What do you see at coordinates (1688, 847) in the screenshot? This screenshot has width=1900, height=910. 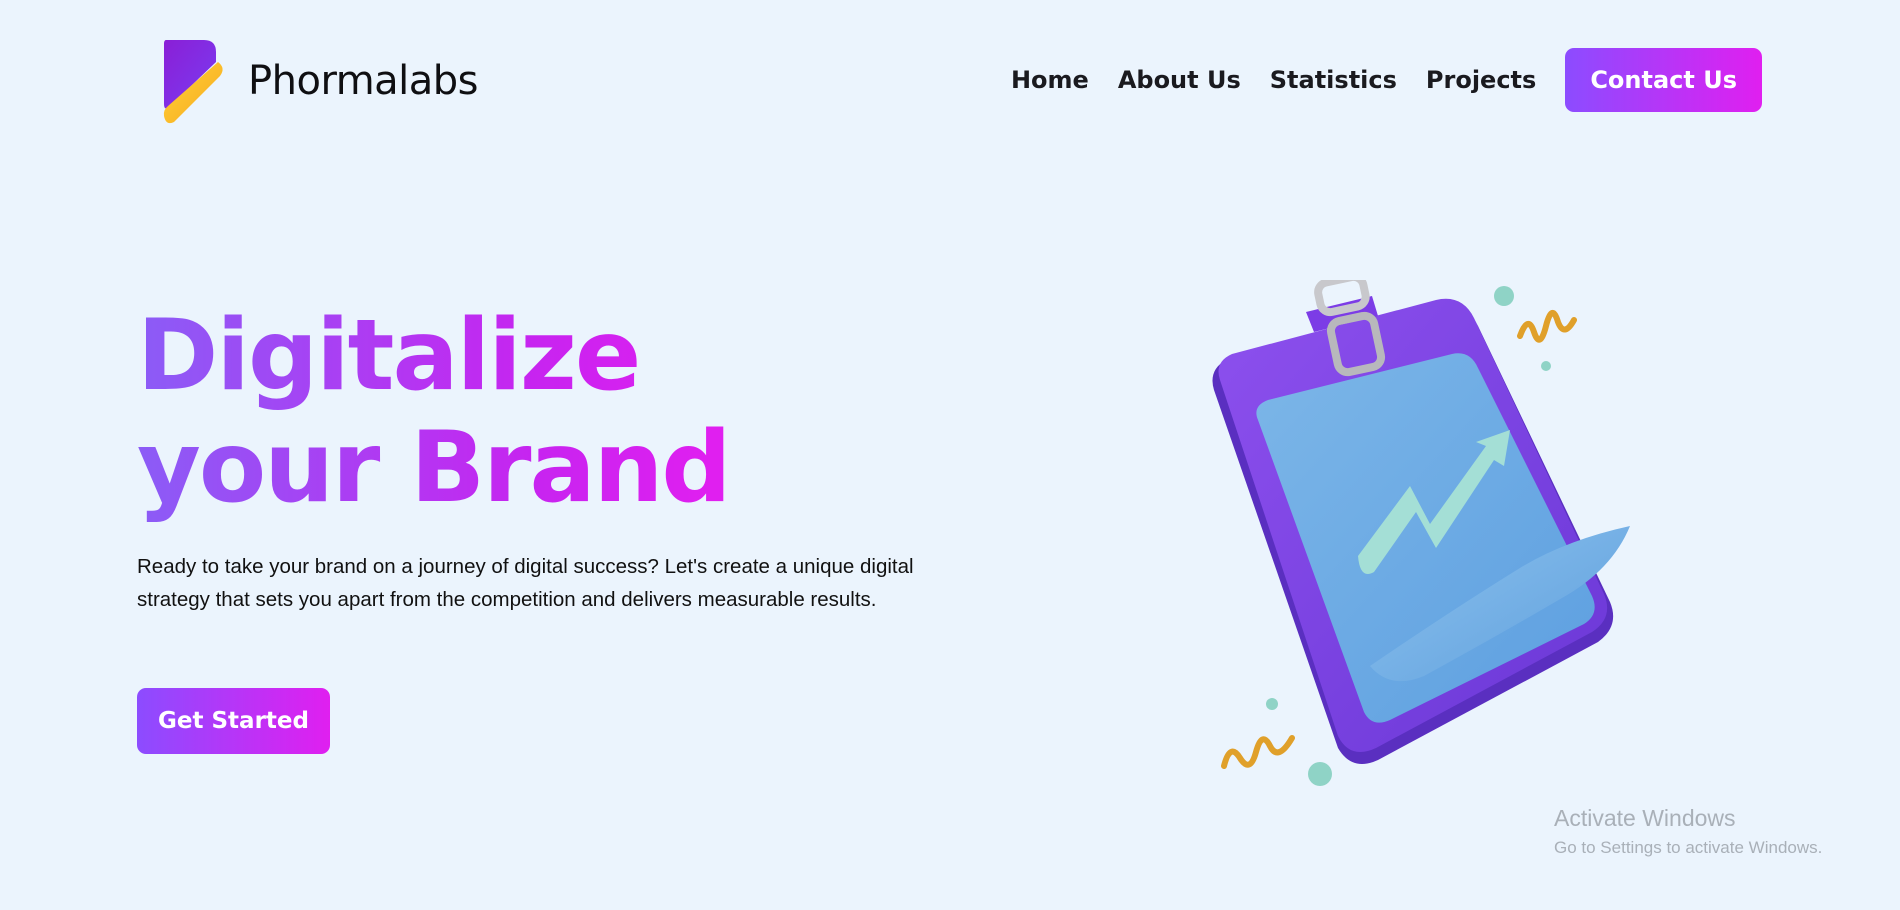 I see `watermark-subtitle: Go to Settings to activate Windows.` at bounding box center [1688, 847].